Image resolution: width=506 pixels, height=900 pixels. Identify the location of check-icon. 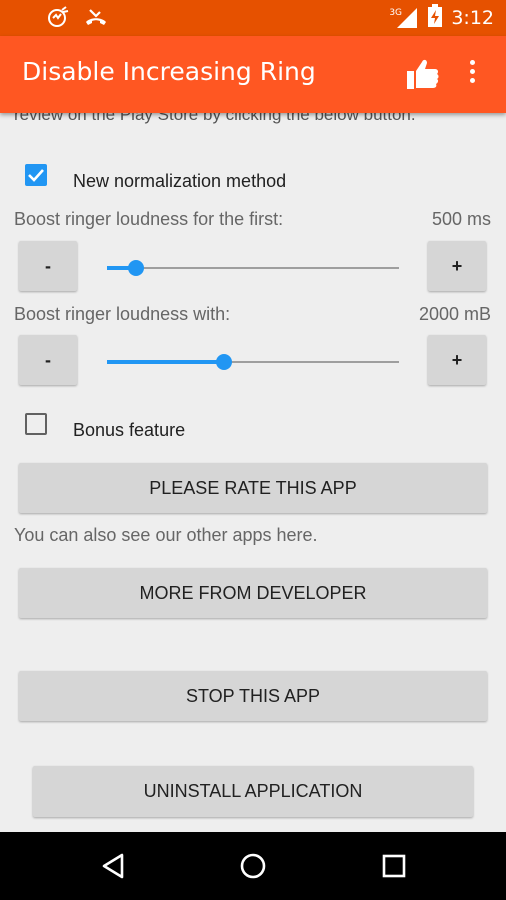
(36, 175).